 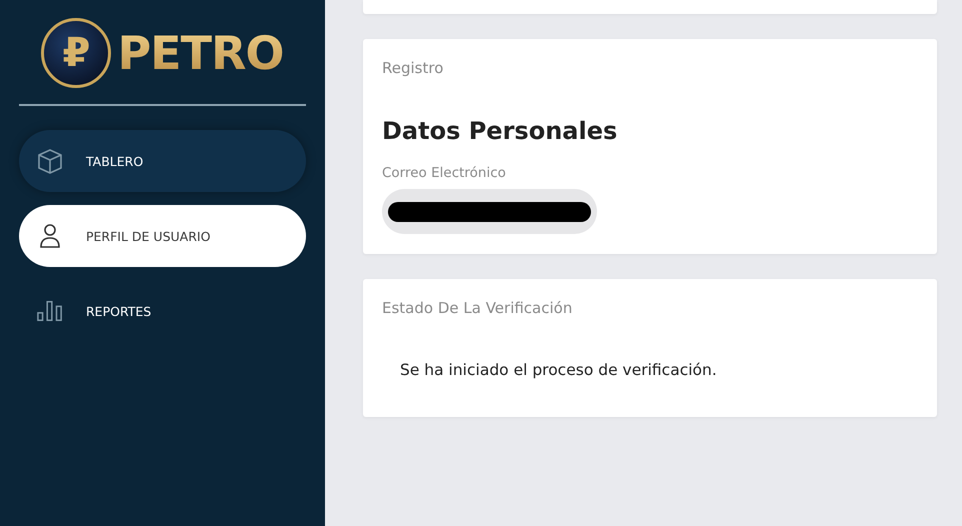 What do you see at coordinates (50, 311) in the screenshot?
I see `bar-chart-icon` at bounding box center [50, 311].